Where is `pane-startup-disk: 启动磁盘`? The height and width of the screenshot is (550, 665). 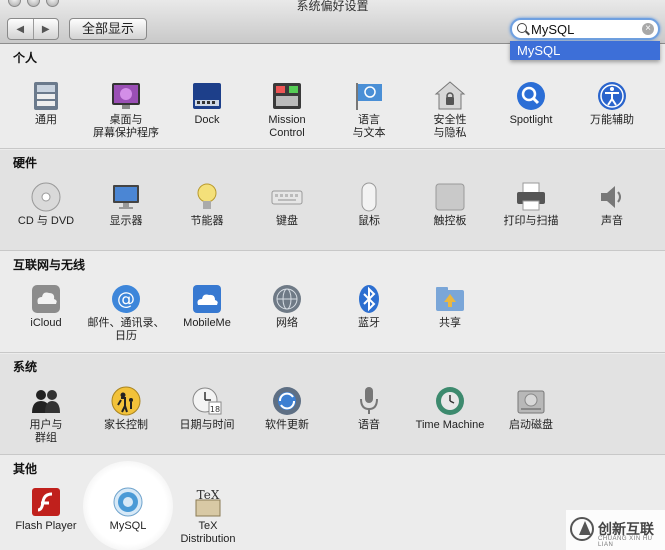 pane-startup-disk: 启动磁盘 is located at coordinates (531, 408).